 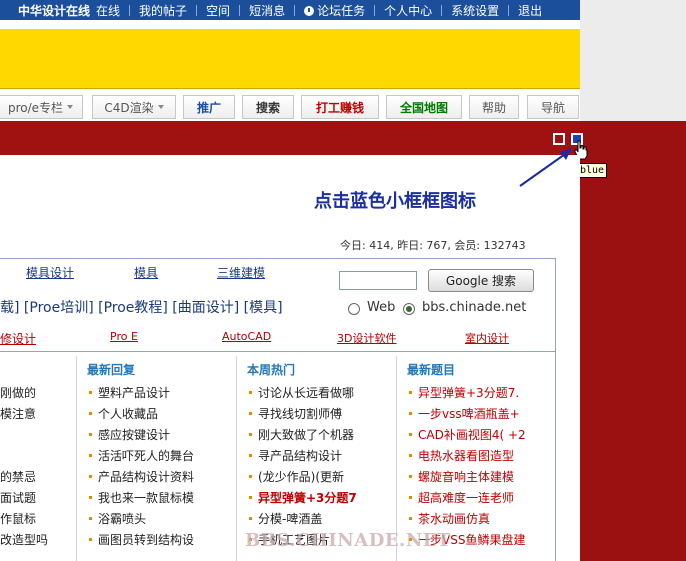 What do you see at coordinates (18, 498) in the screenshot?
I see `list-item: 面试题` at bounding box center [18, 498].